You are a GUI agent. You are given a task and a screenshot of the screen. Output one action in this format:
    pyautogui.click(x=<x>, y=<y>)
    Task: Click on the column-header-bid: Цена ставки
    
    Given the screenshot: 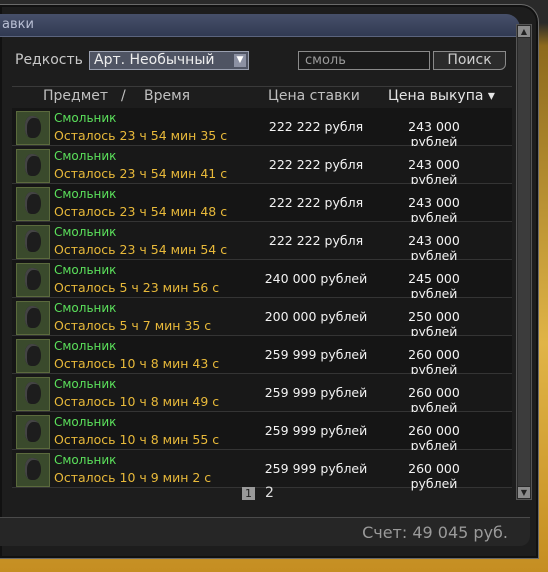 What is the action you would take?
    pyautogui.click(x=314, y=96)
    